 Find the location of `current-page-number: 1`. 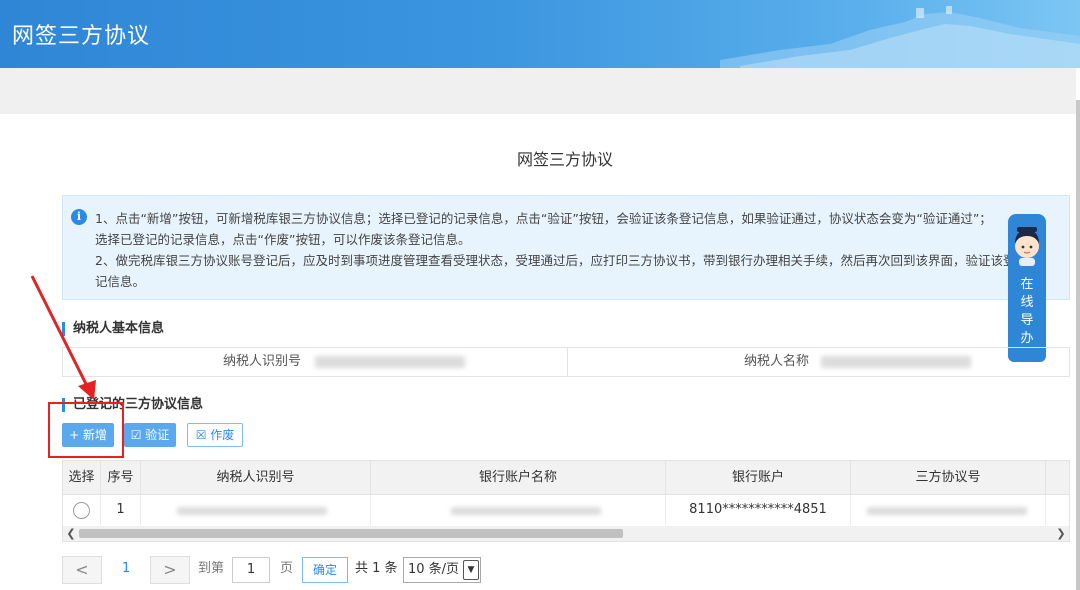

current-page-number: 1 is located at coordinates (126, 570).